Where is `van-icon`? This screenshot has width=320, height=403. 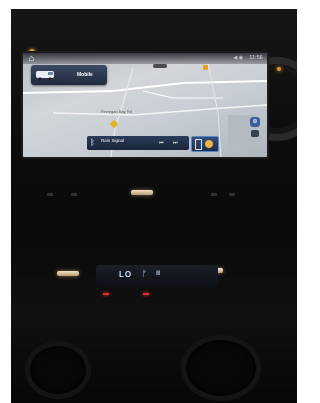 van-icon is located at coordinates (45, 76).